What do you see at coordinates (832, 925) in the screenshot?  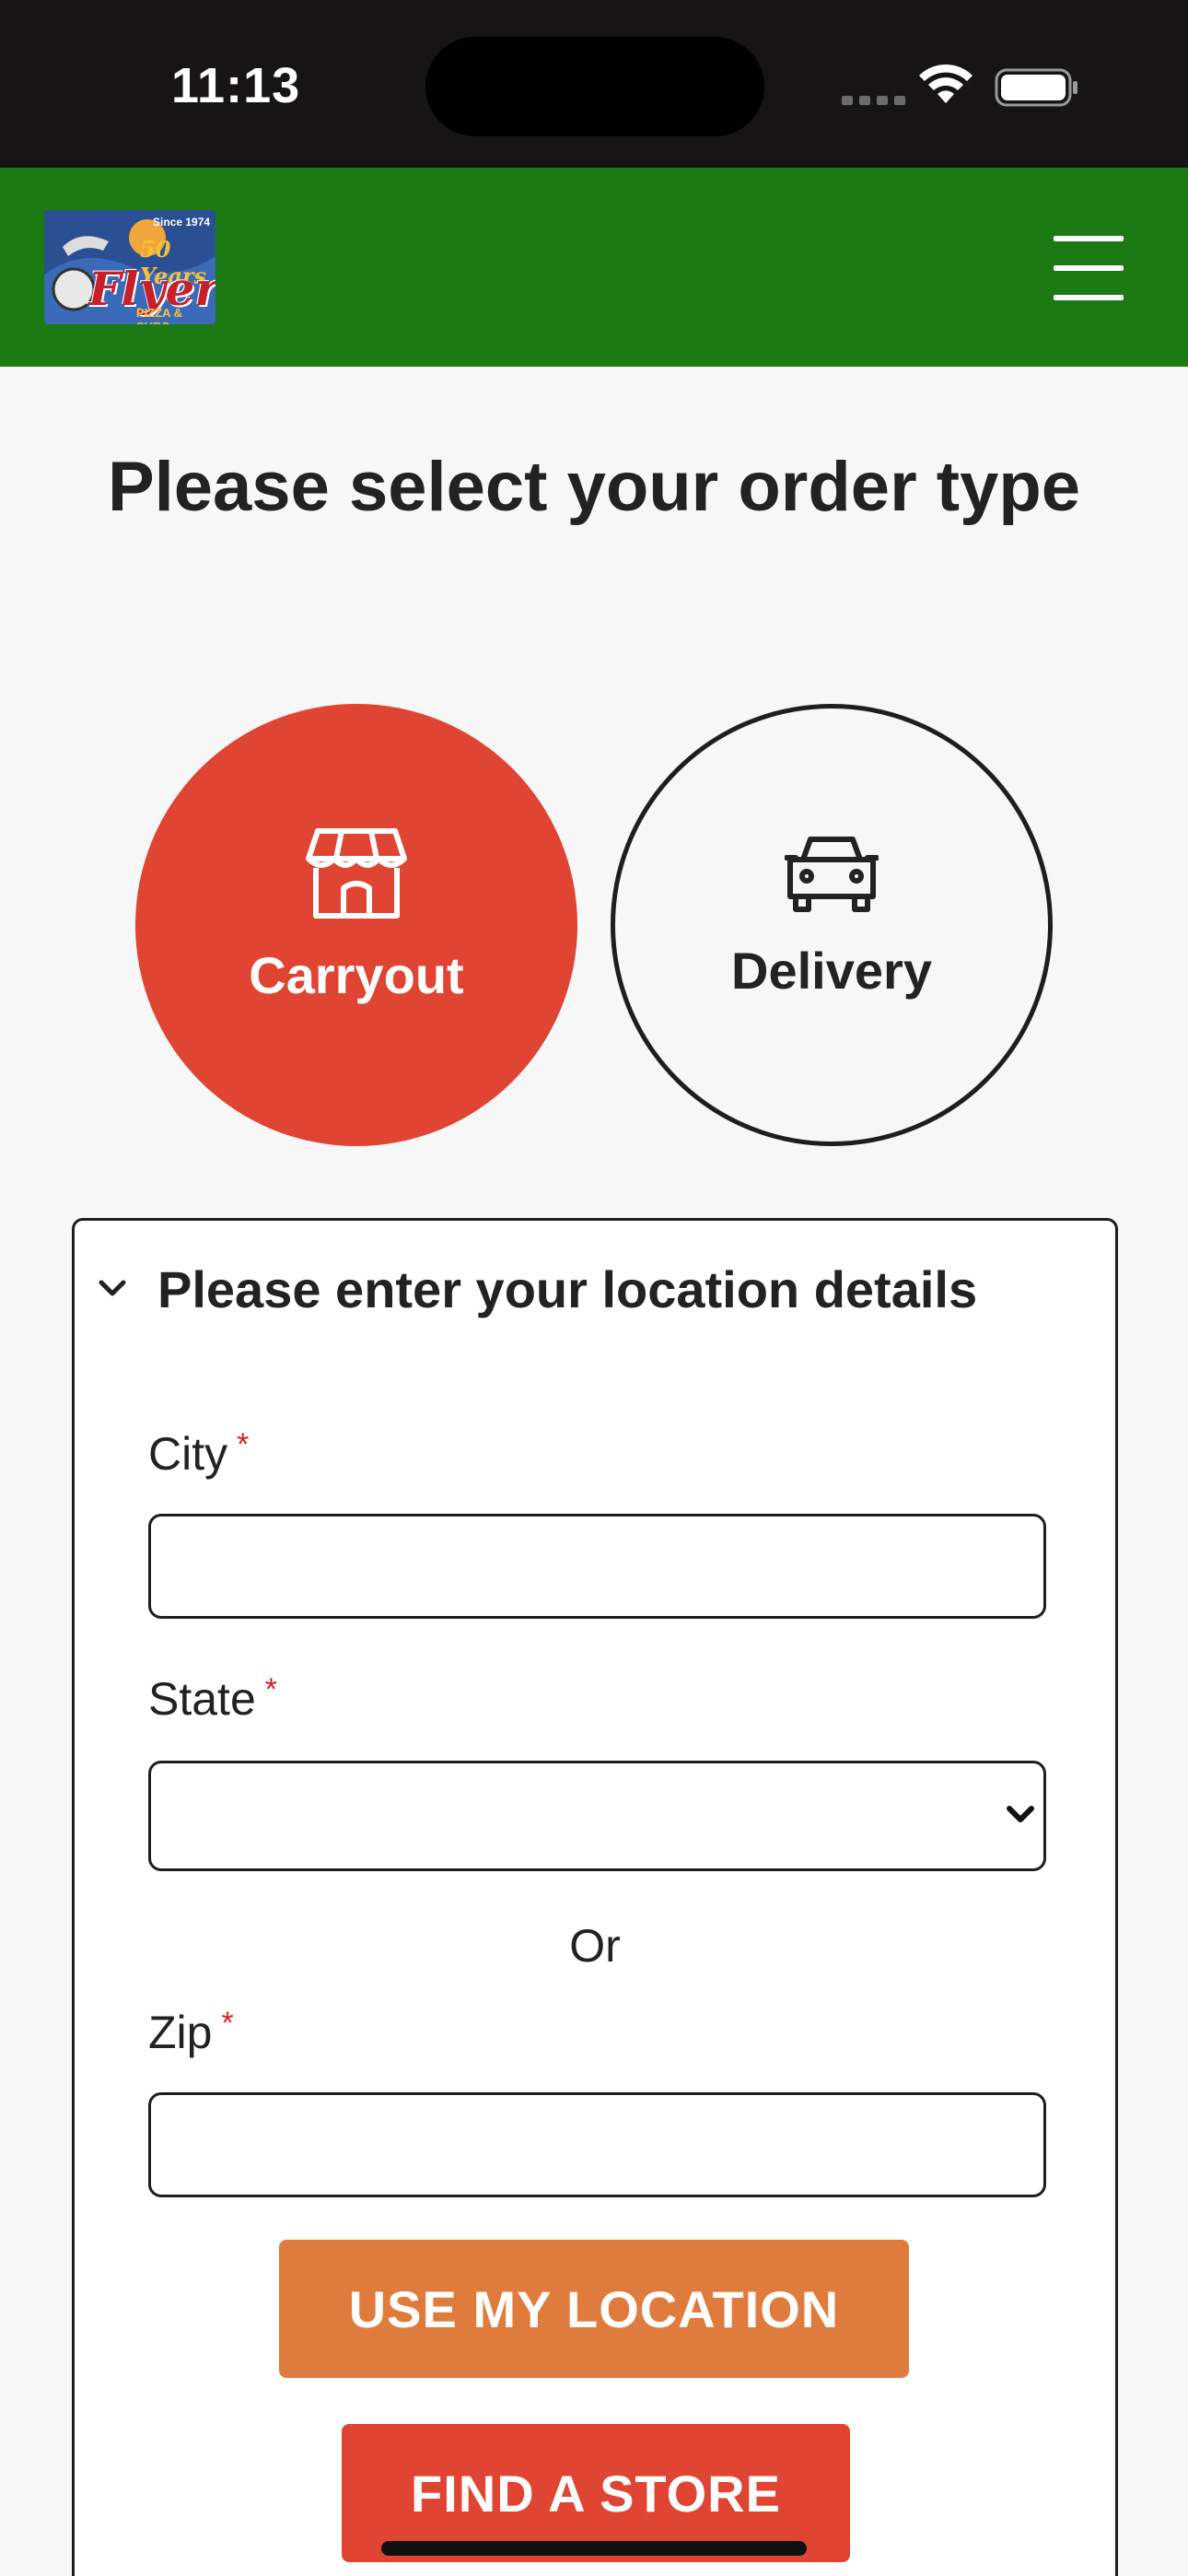 I see `delivery-option: Delivery` at bounding box center [832, 925].